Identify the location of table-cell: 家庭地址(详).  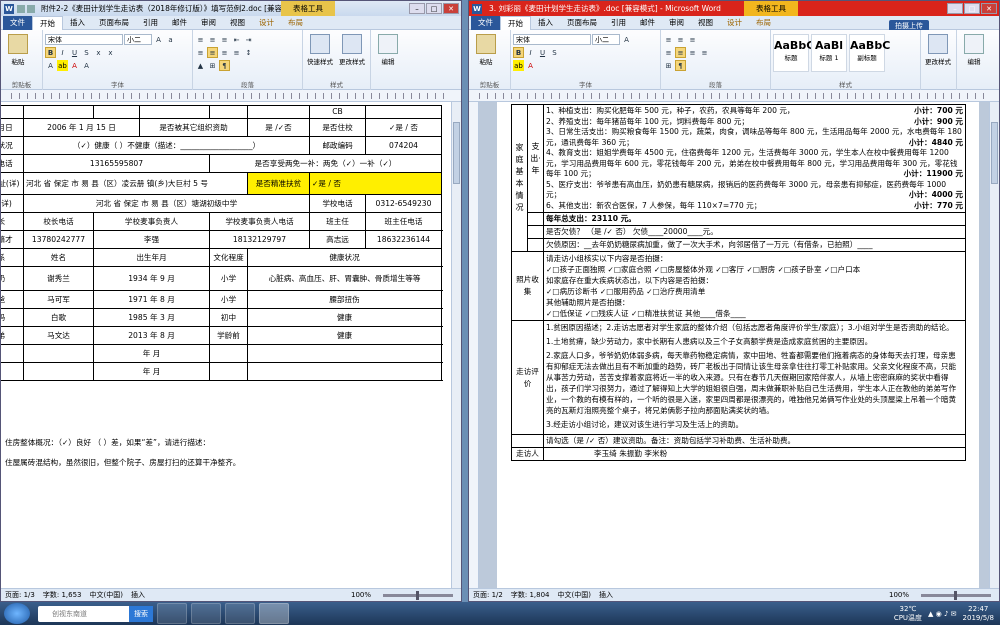
(12, 183).